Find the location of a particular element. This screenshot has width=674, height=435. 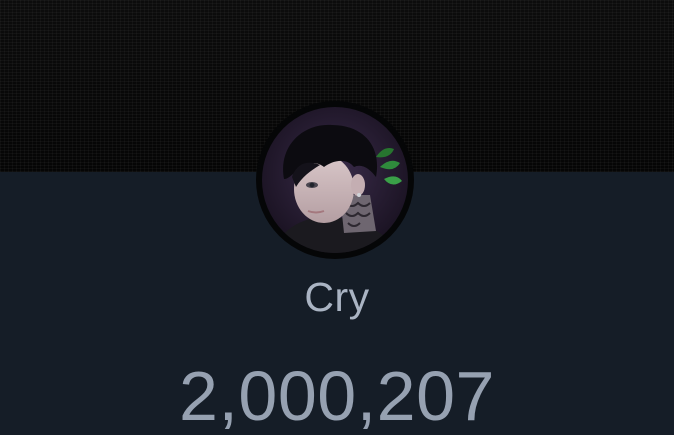

channel-name: Cry is located at coordinates (337, 297).